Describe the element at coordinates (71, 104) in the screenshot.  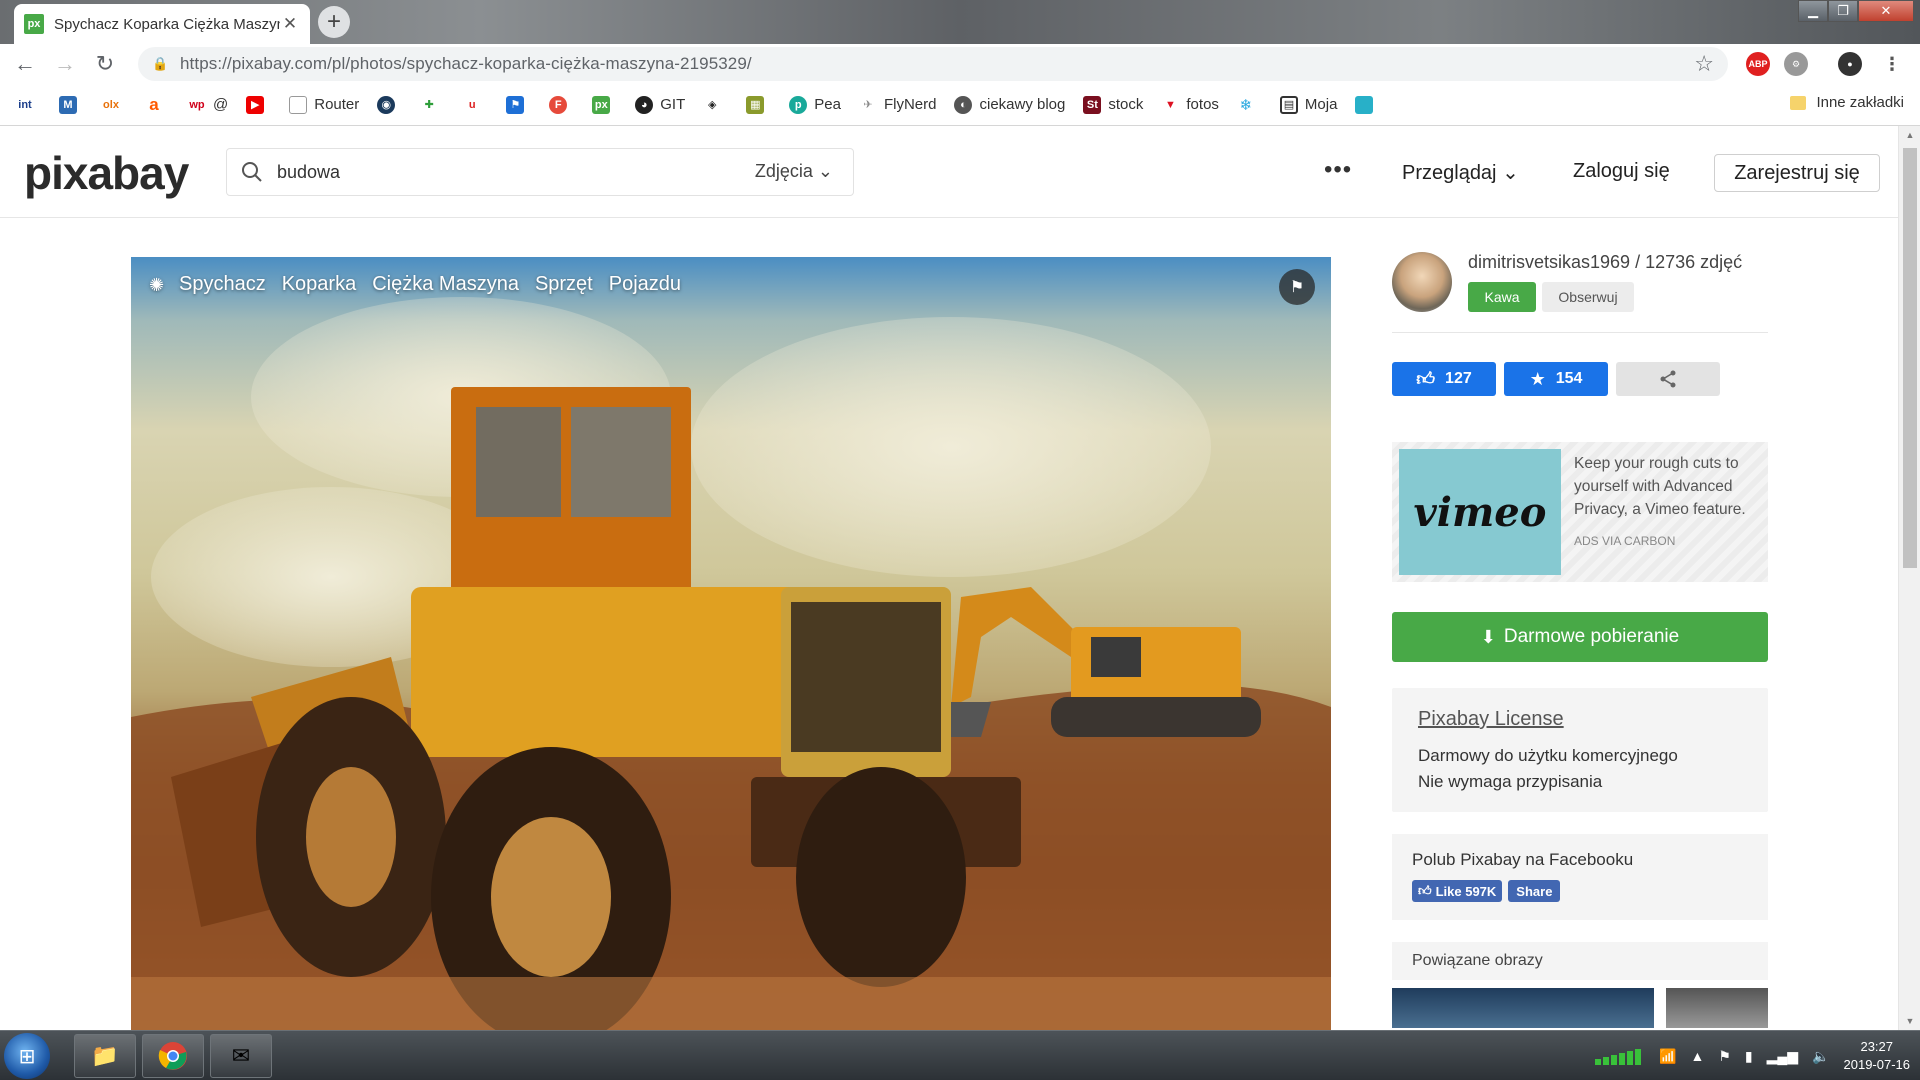
I see `bookmark-item: M` at that location.